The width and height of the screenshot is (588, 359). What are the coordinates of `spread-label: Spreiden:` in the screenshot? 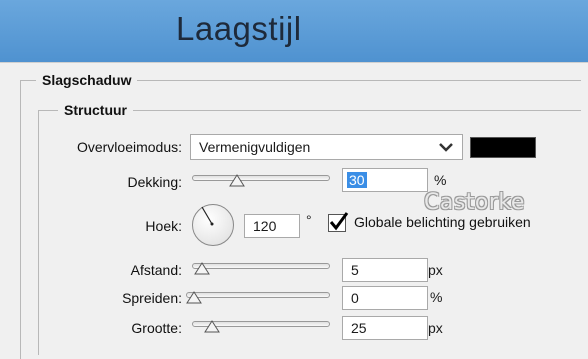 It's located at (152, 298).